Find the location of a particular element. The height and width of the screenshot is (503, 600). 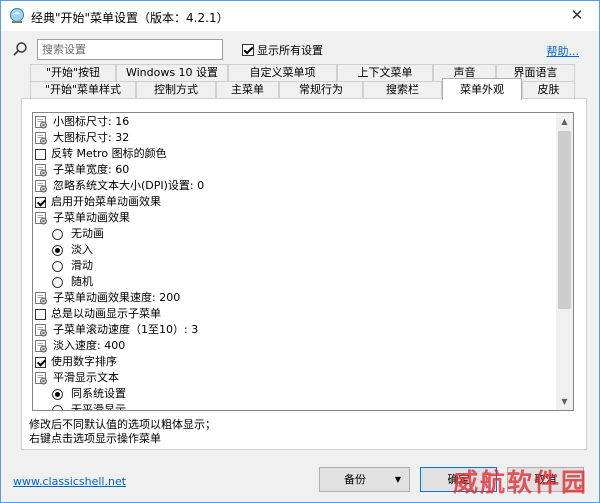

settings-list-item: 同系统设置 is located at coordinates (89, 394).